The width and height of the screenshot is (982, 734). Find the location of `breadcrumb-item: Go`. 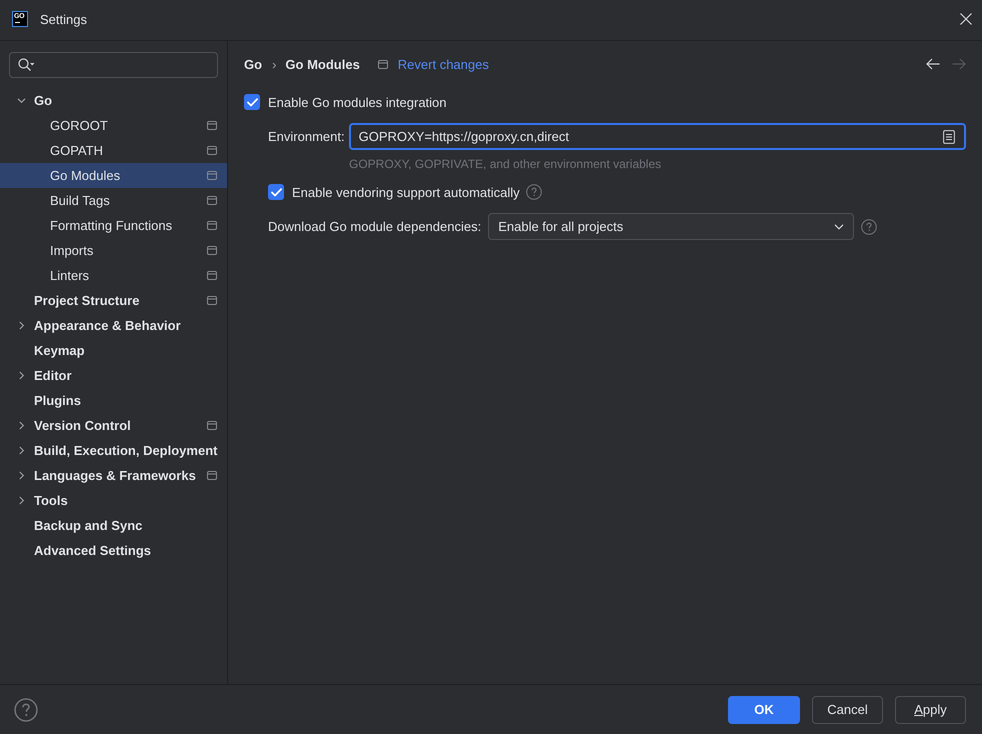

breadcrumb-item: Go is located at coordinates (253, 64).